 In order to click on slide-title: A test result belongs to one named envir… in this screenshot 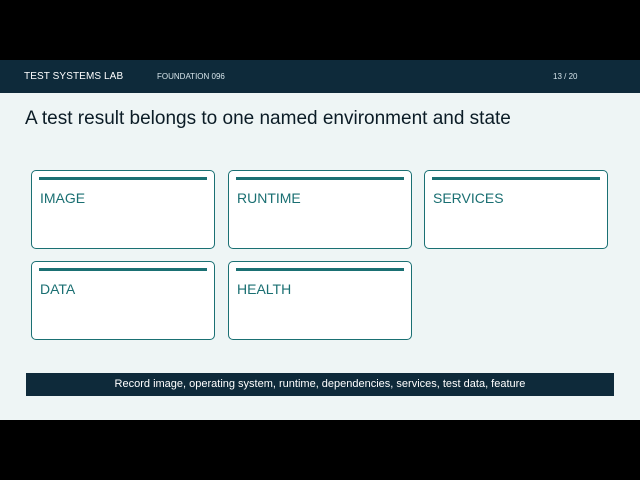, I will do `click(268, 118)`.